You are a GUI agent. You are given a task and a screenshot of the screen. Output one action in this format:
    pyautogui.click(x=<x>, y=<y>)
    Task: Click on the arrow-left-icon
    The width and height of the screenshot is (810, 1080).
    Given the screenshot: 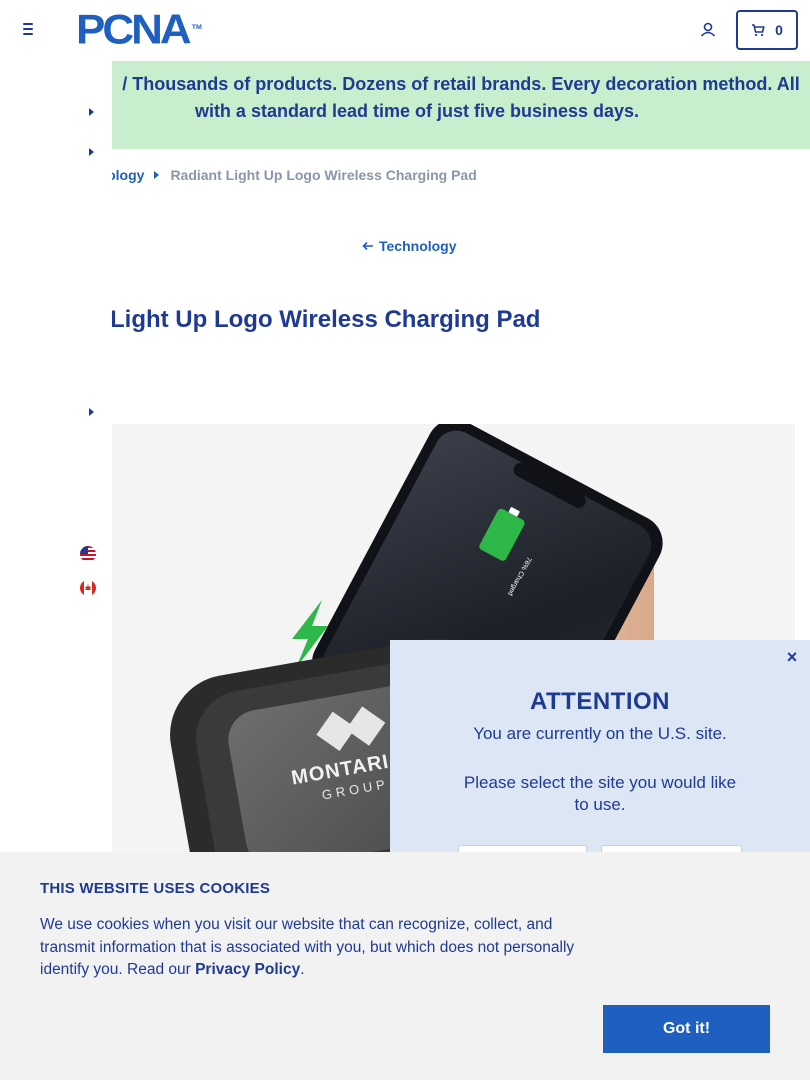 What is the action you would take?
    pyautogui.click(x=367, y=246)
    